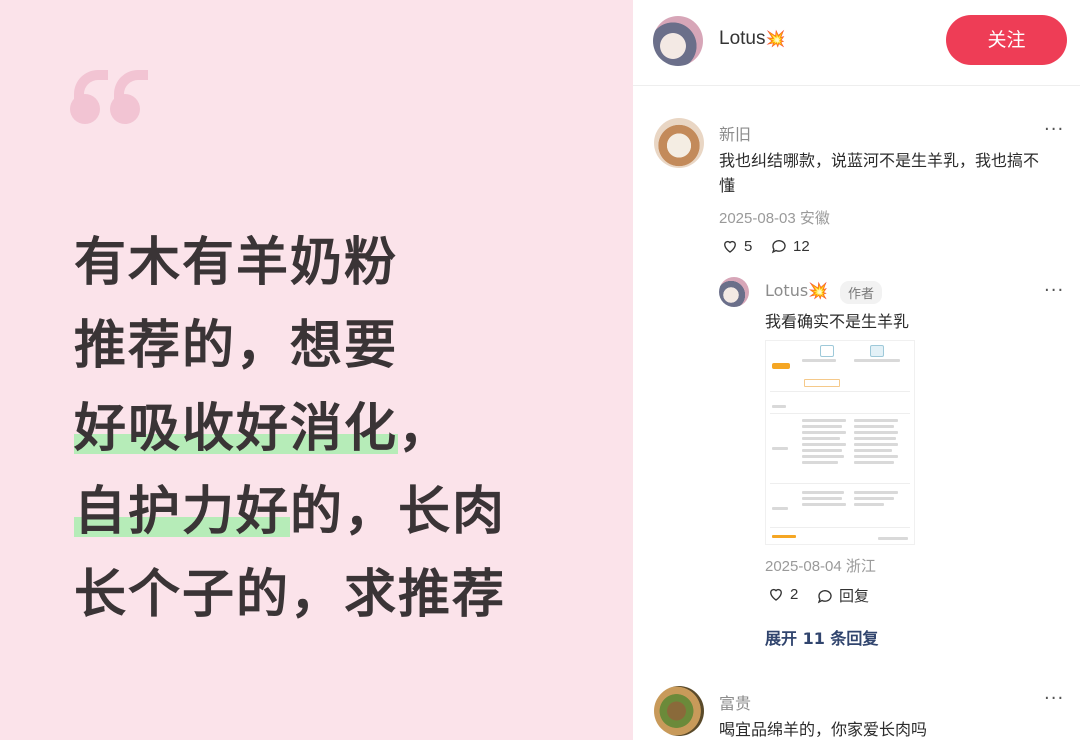 The width and height of the screenshot is (1080, 740). I want to click on reply-meta: 2025-08-04 浙江, so click(820, 566).